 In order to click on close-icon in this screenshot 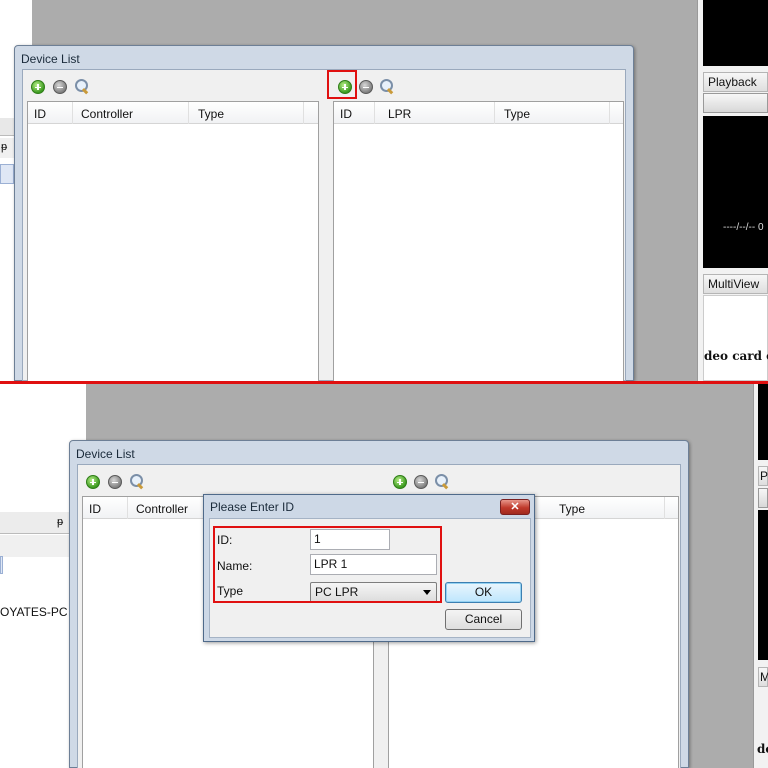, I will do `click(515, 507)`.